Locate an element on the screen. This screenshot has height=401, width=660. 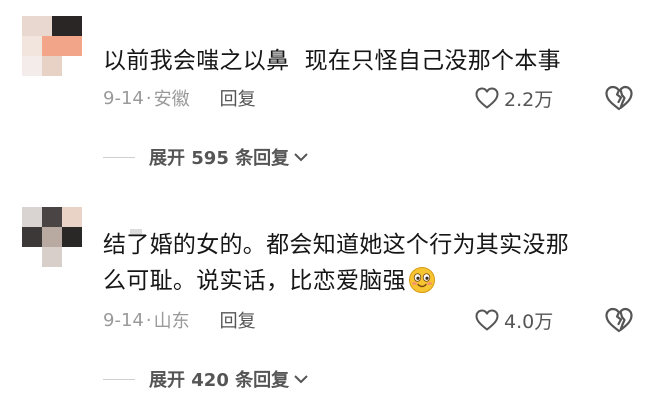
smiling-face-emoji is located at coordinates (421, 280).